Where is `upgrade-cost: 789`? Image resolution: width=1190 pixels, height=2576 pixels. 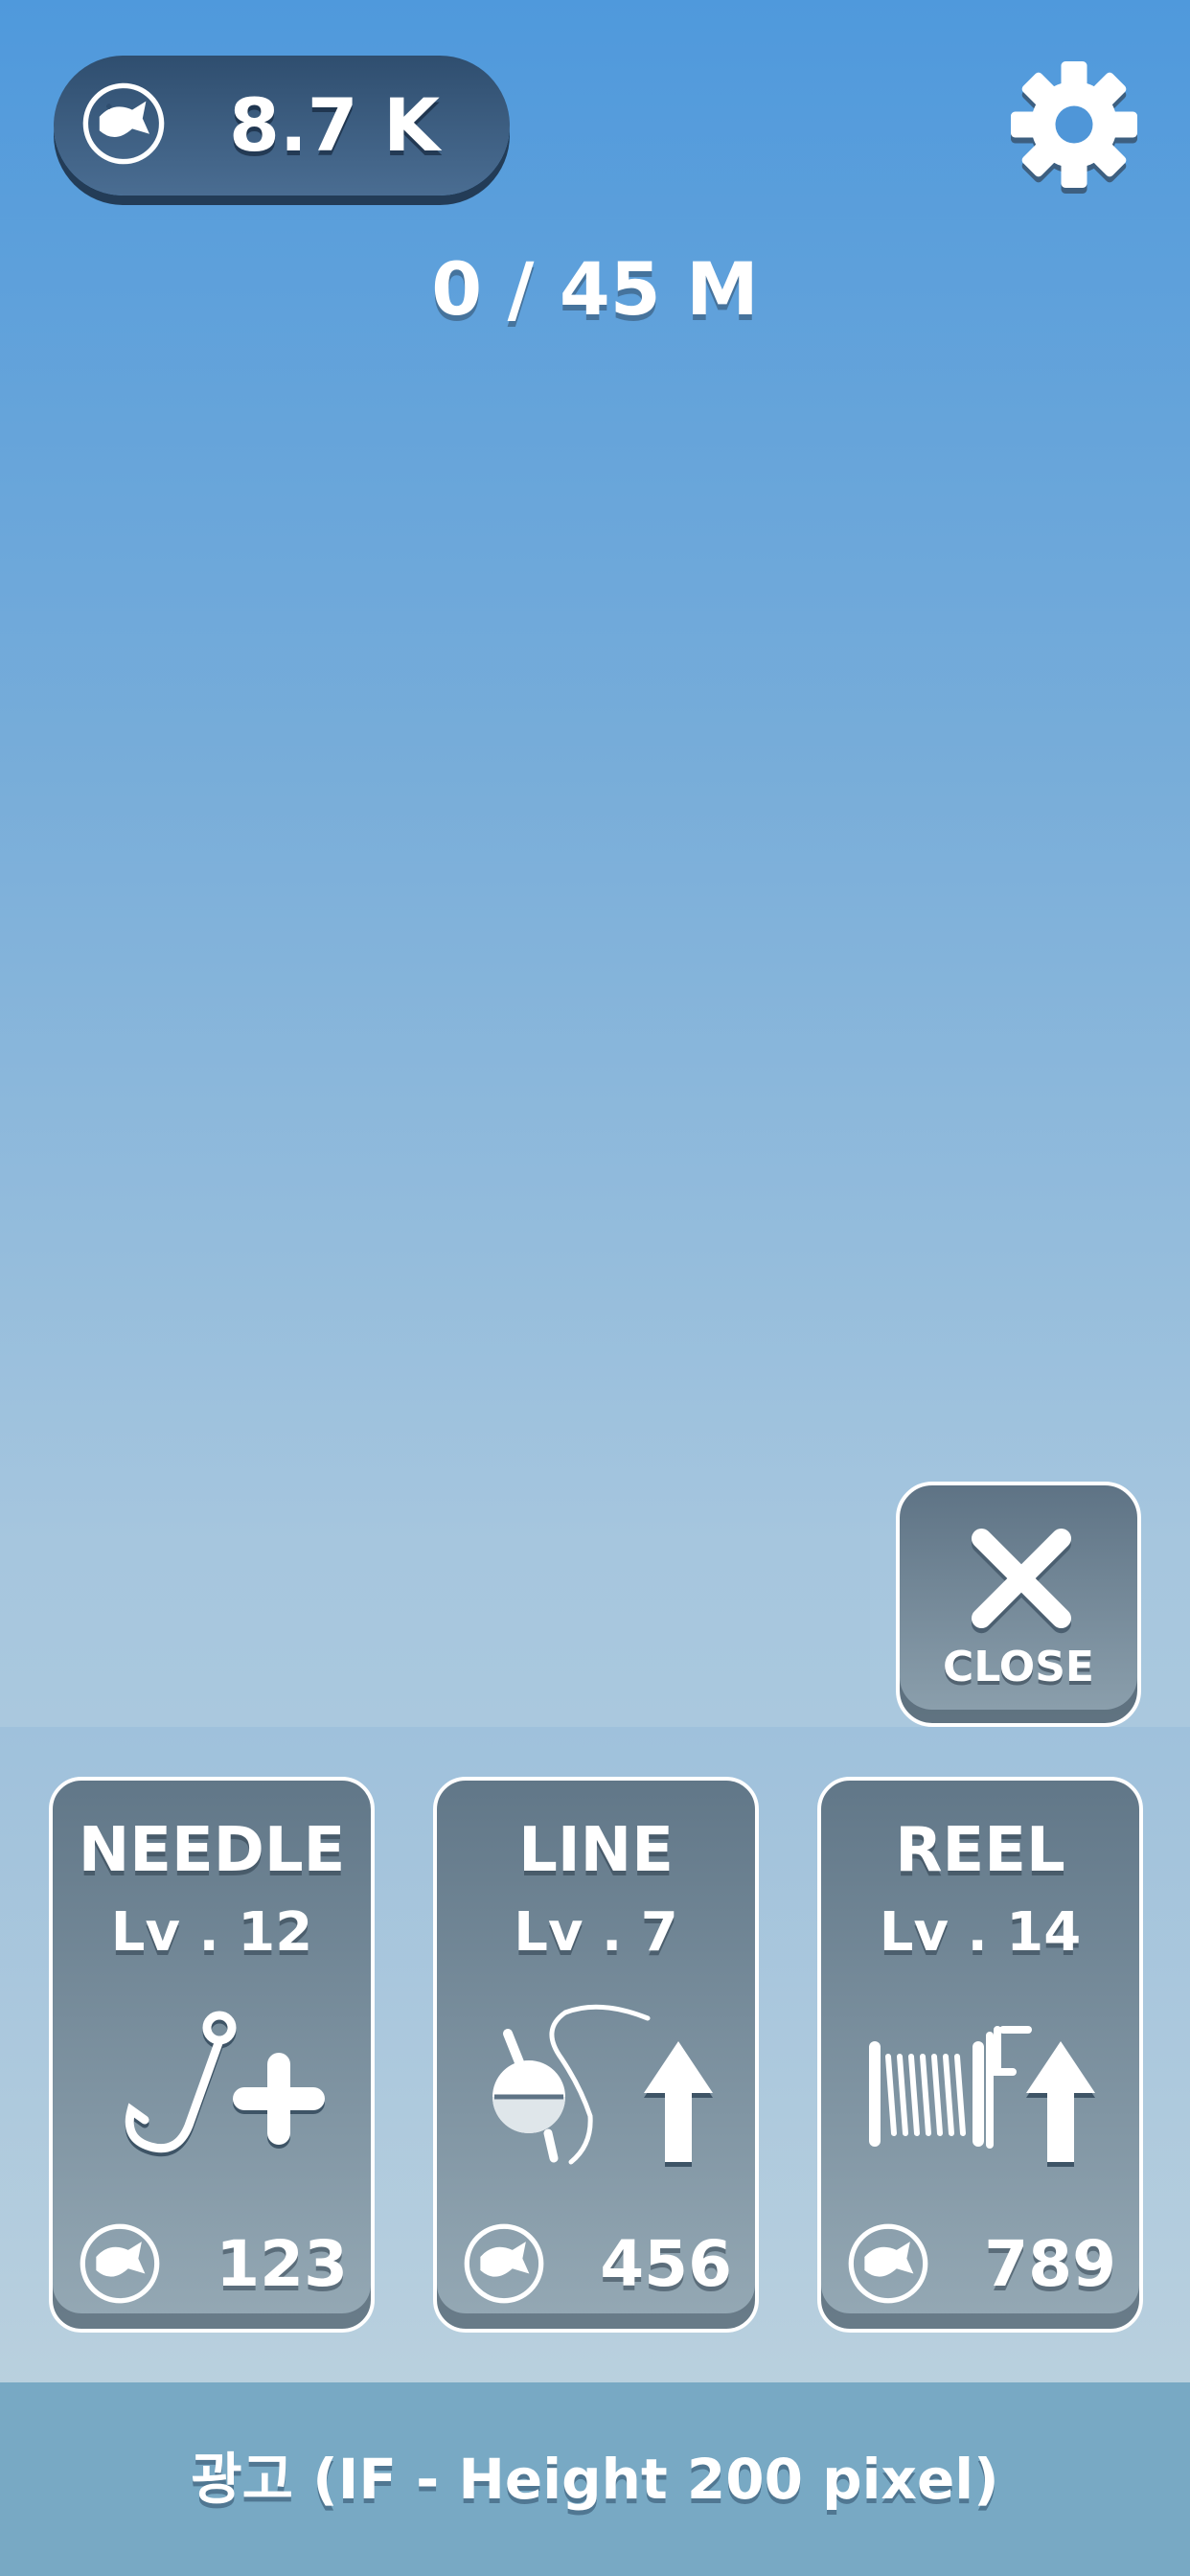 upgrade-cost: 789 is located at coordinates (1050, 2264).